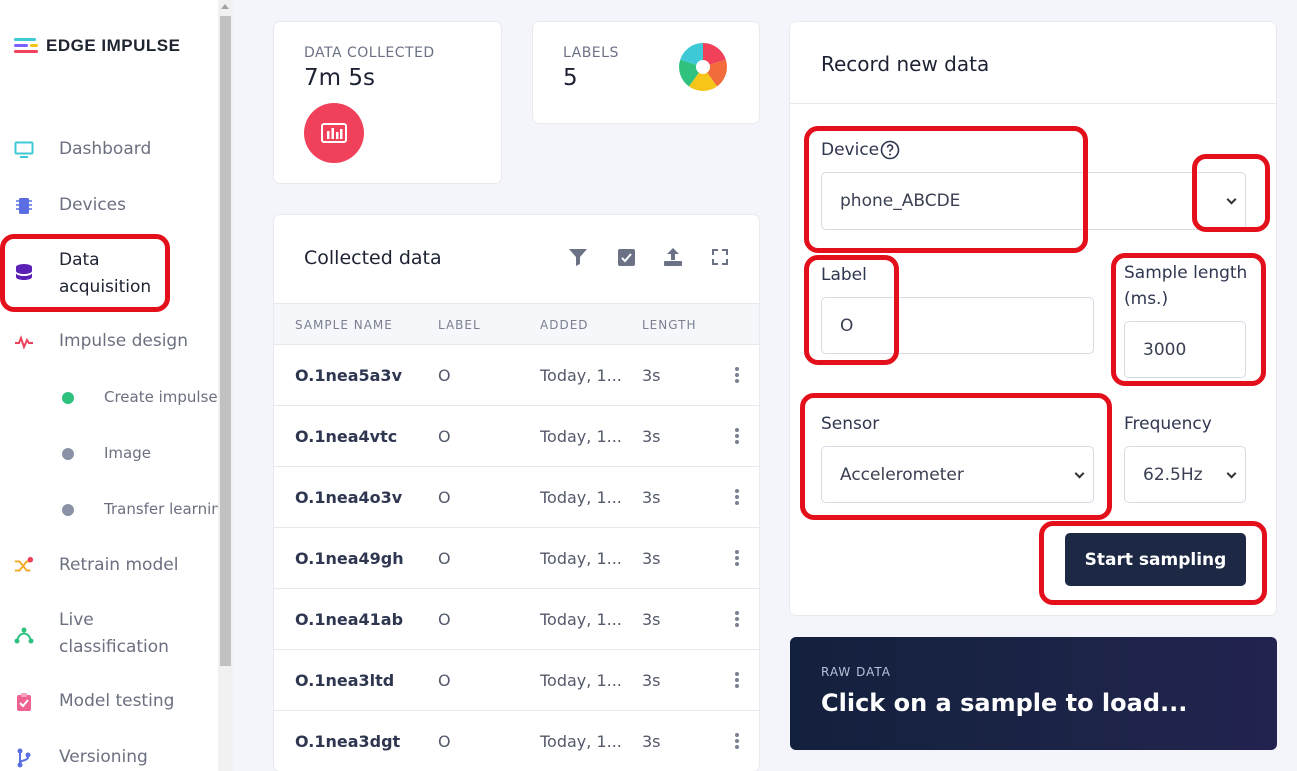 The image size is (1297, 771). I want to click on logo-icon, so click(27, 46).